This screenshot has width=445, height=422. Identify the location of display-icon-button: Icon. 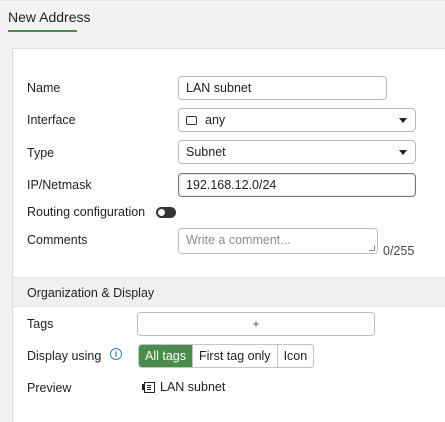
(296, 356).